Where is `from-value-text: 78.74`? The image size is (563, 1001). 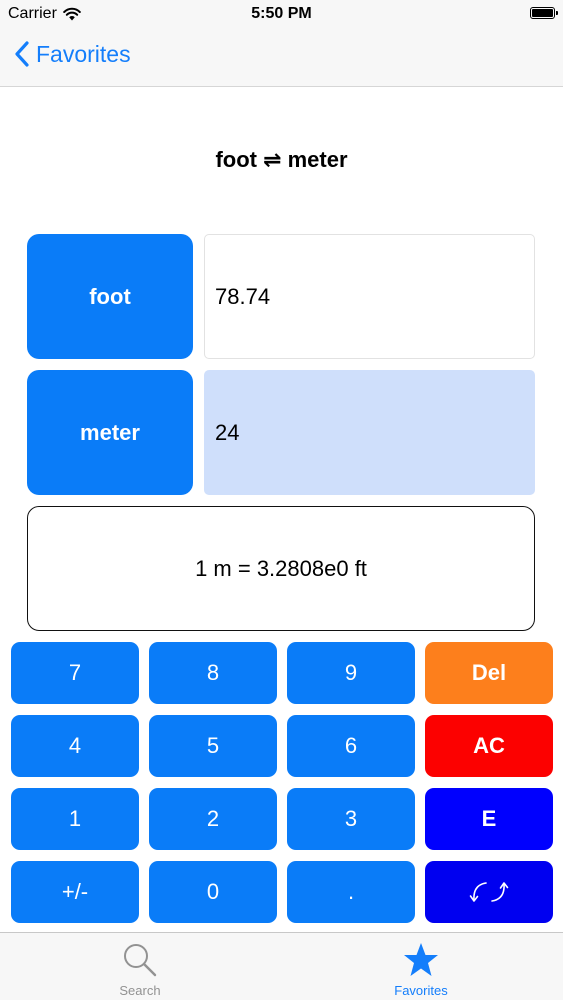 from-value-text: 78.74 is located at coordinates (243, 296).